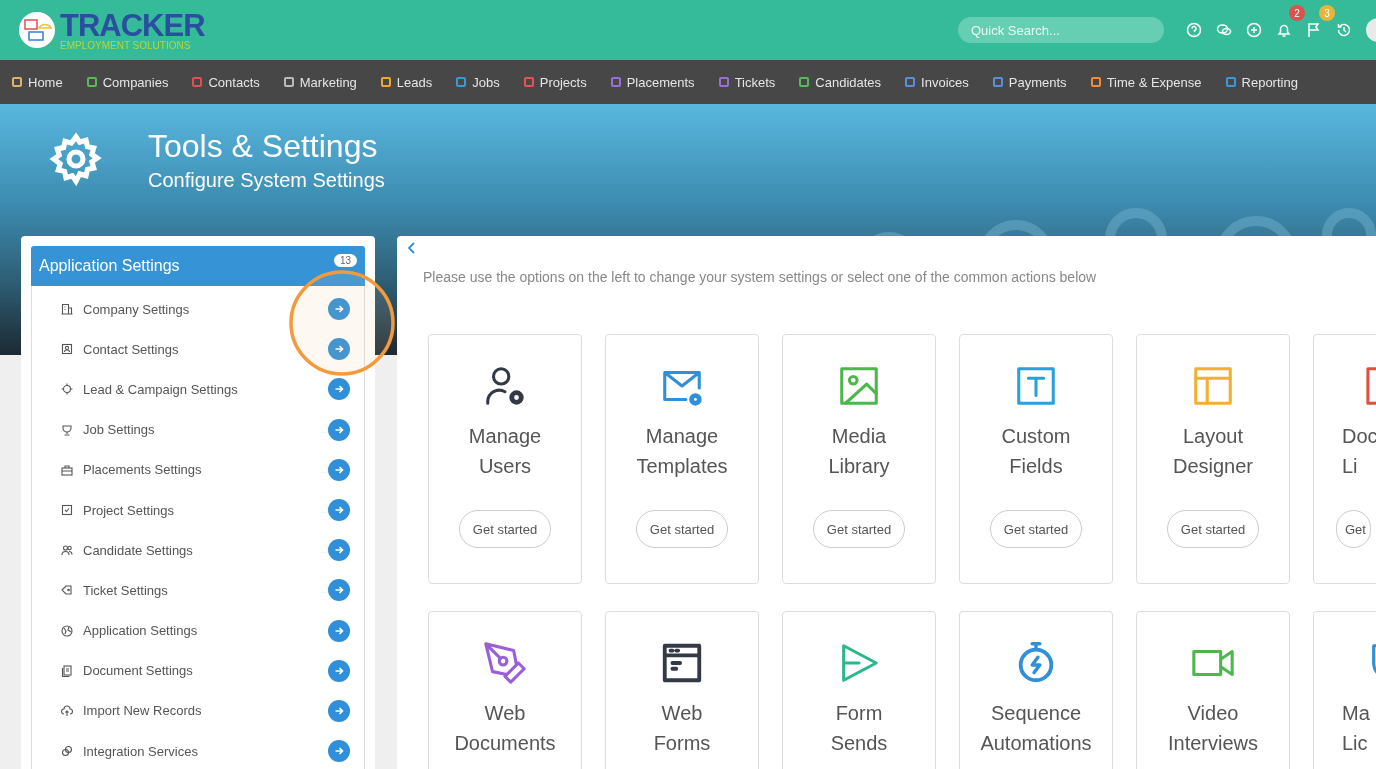 This screenshot has width=1376, height=769. I want to click on contact-icon, so click(67, 349).